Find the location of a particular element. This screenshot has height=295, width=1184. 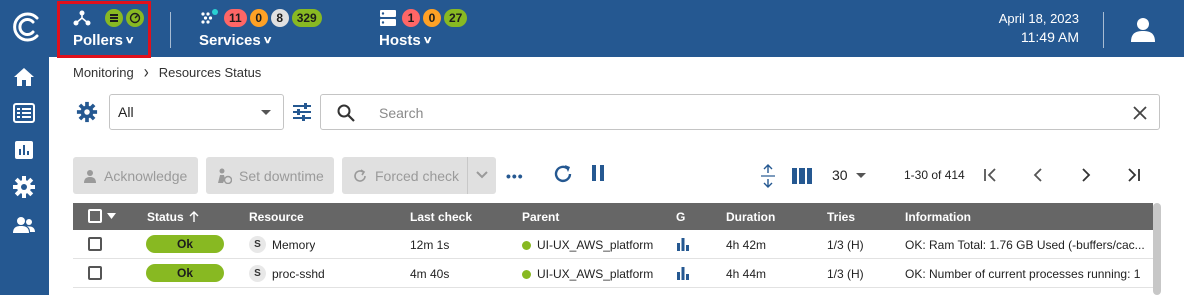

more-actions-icon: ••• is located at coordinates (515, 176).